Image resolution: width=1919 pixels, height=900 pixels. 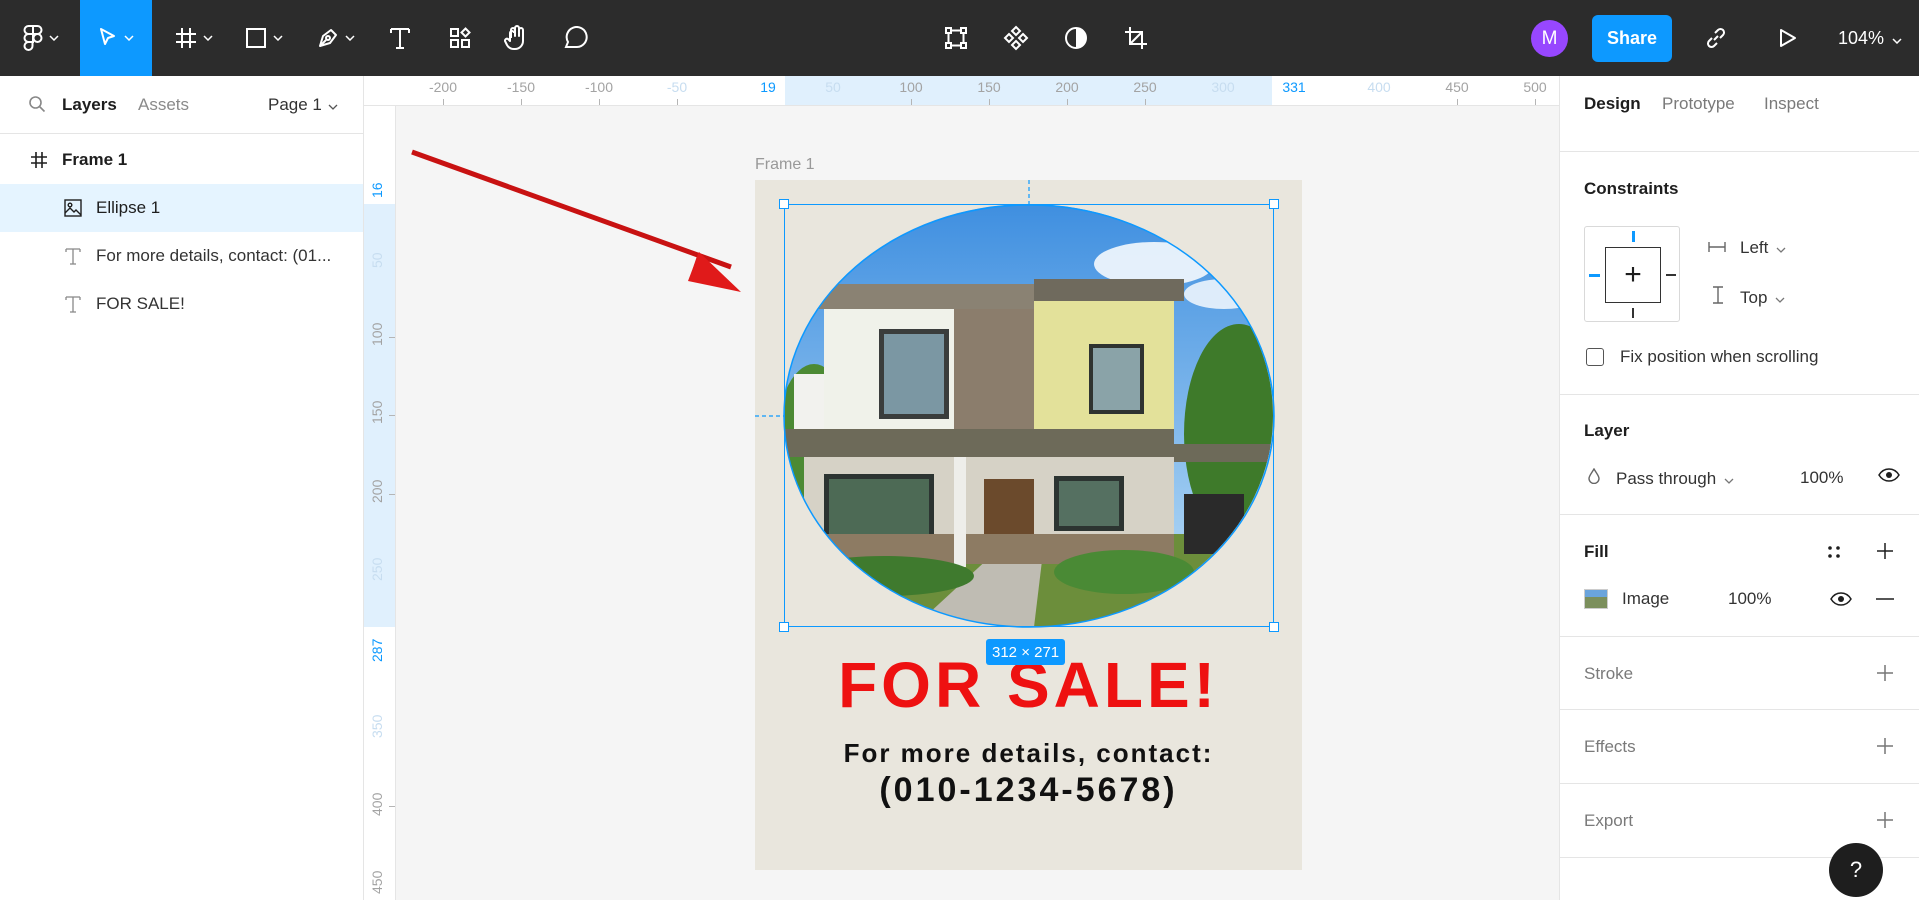 What do you see at coordinates (1885, 820) in the screenshot?
I see `add-export-plus-icon` at bounding box center [1885, 820].